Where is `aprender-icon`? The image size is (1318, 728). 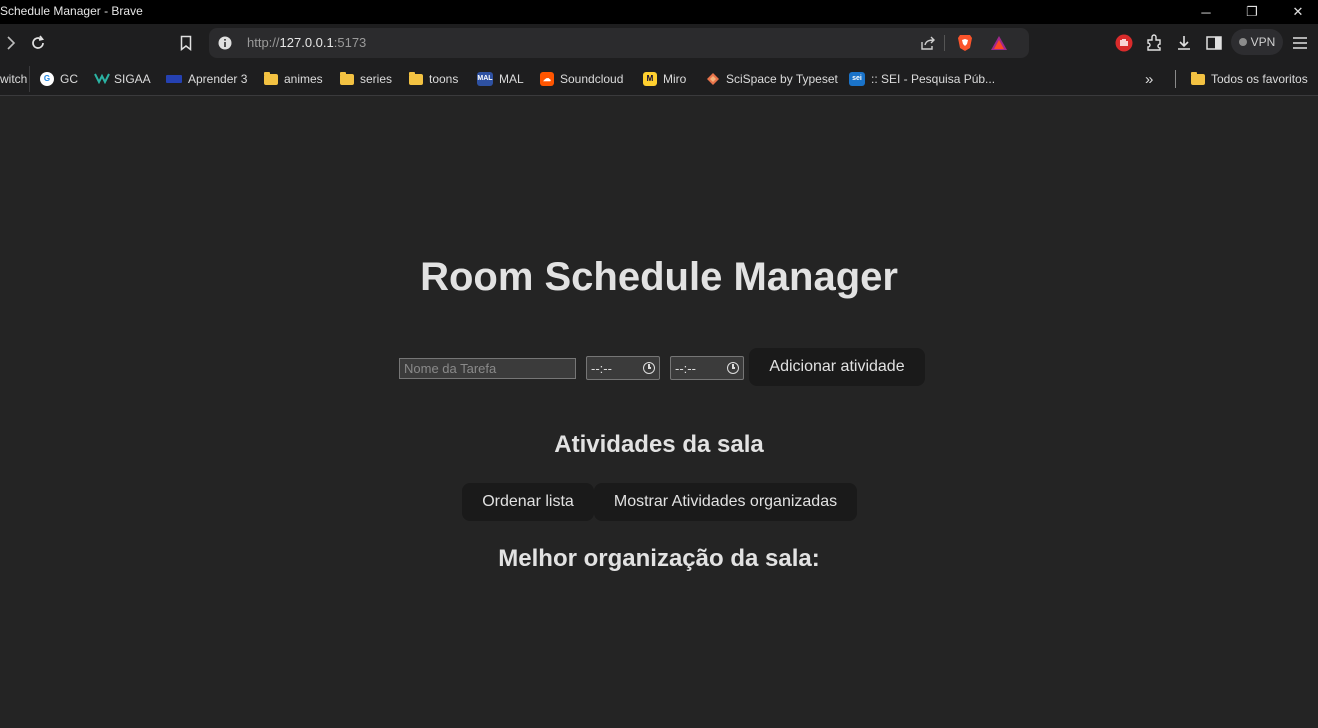
aprender-icon is located at coordinates (174, 79).